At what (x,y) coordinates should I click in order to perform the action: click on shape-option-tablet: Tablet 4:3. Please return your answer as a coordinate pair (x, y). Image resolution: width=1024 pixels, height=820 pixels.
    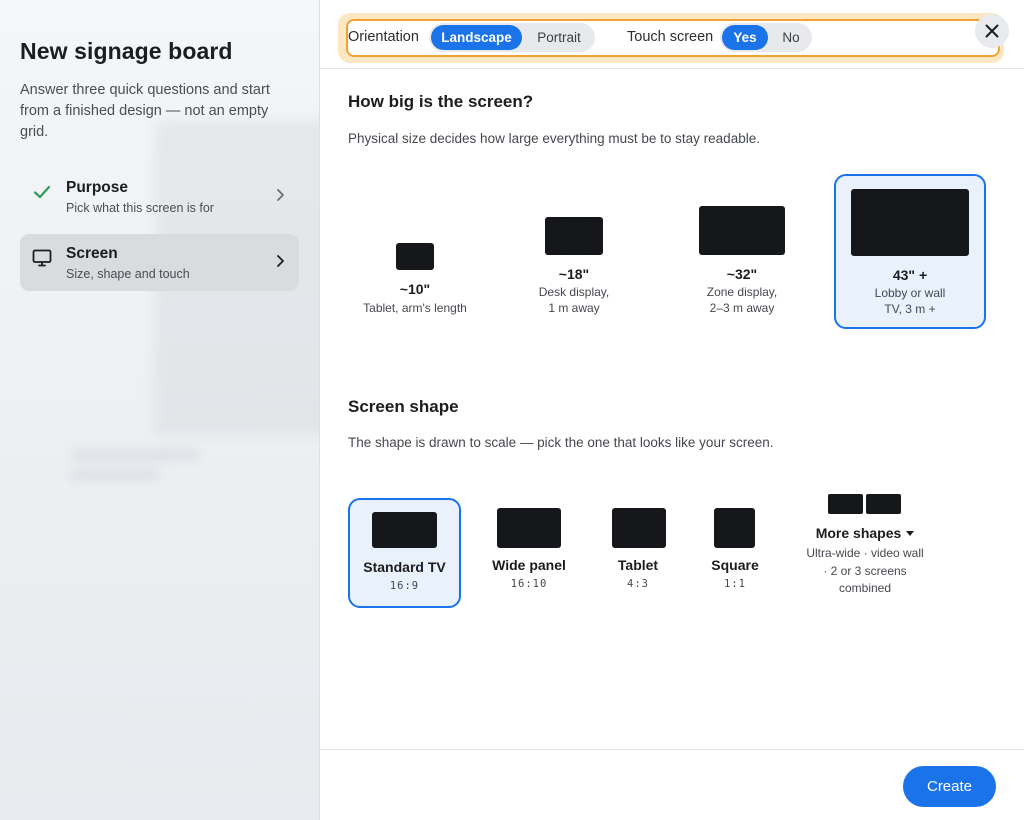
    Looking at the image, I should click on (638, 553).